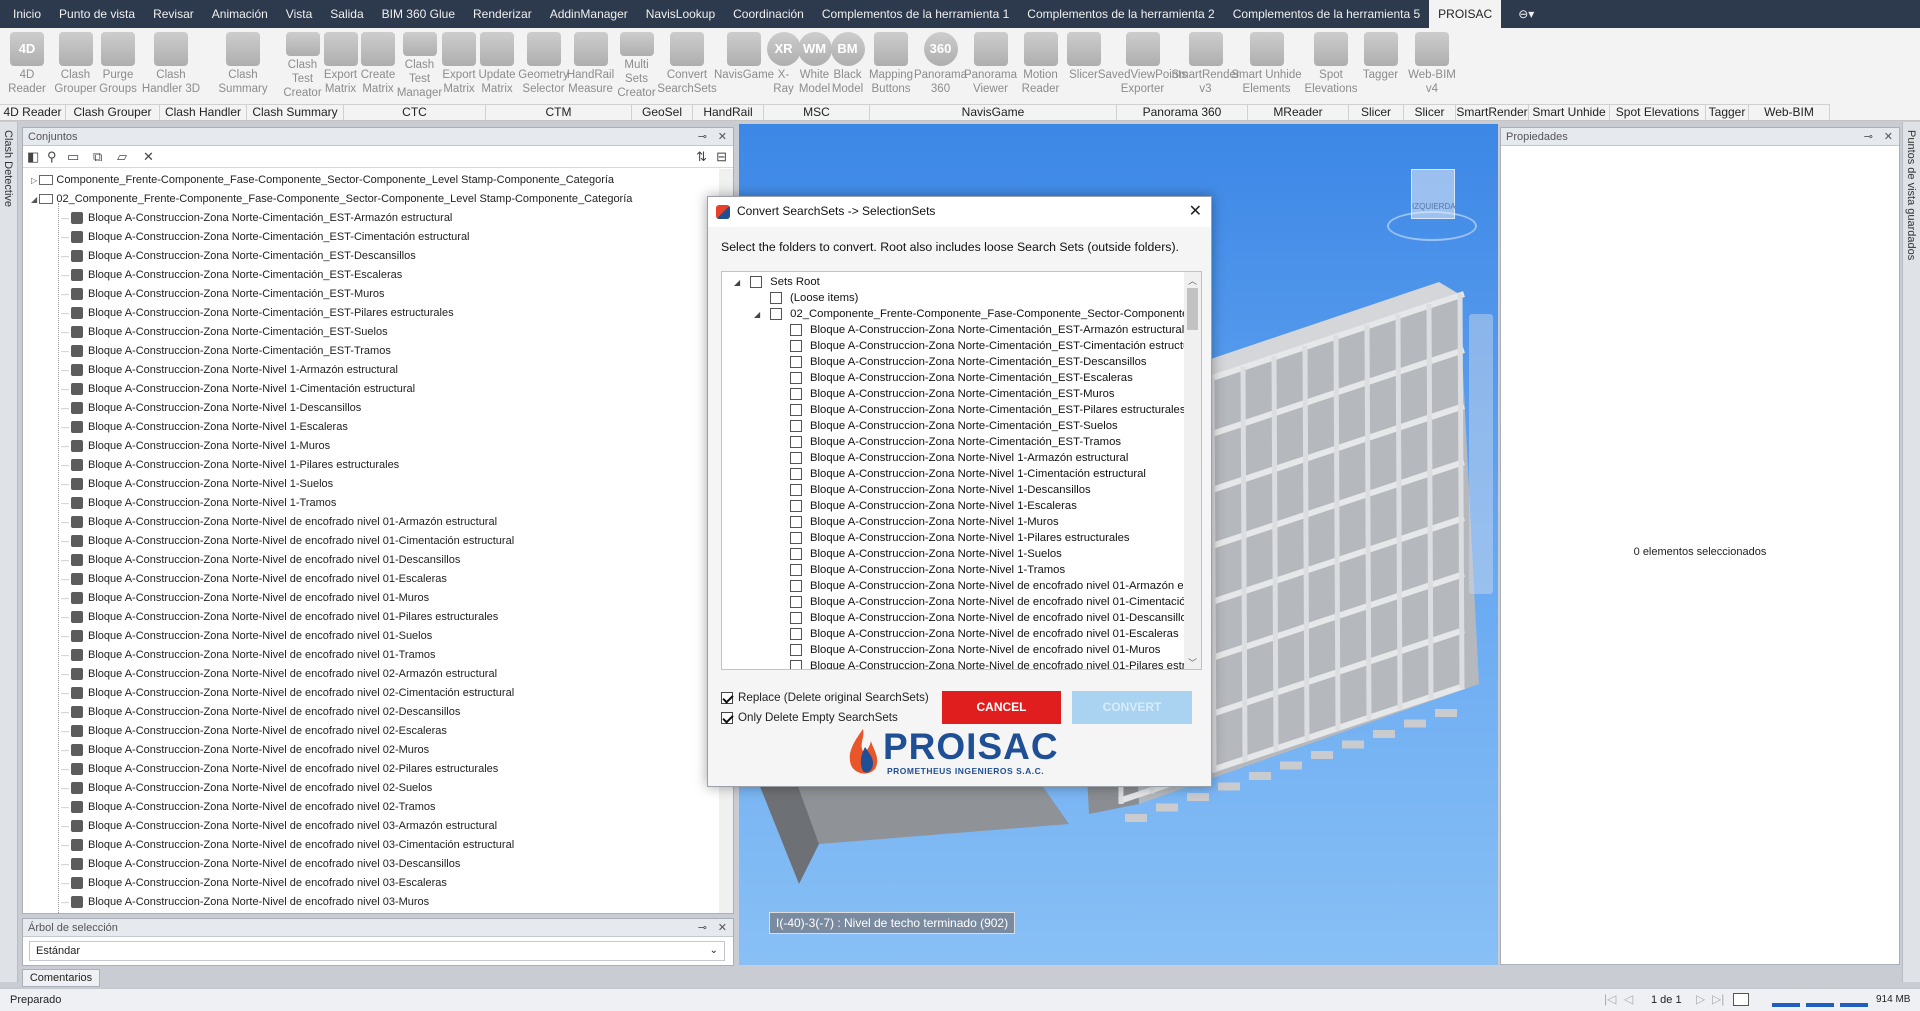 The height and width of the screenshot is (1011, 1920). Describe the element at coordinates (122, 157) in the screenshot. I see `comment-icon: ▱` at that location.